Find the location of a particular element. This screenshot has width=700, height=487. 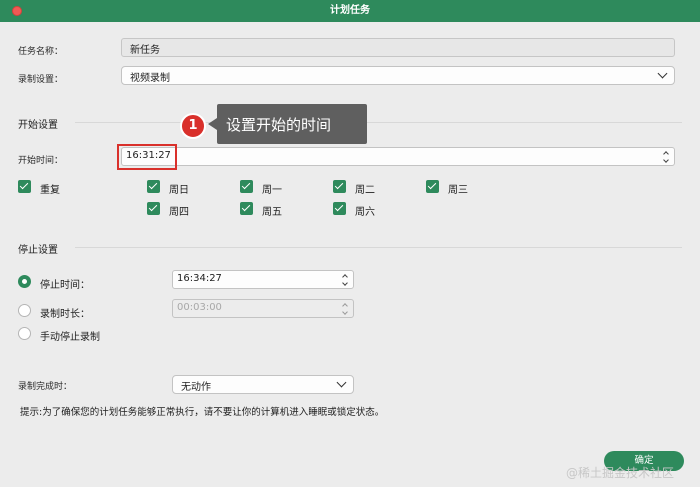

start-time-highlight is located at coordinates (147, 157).